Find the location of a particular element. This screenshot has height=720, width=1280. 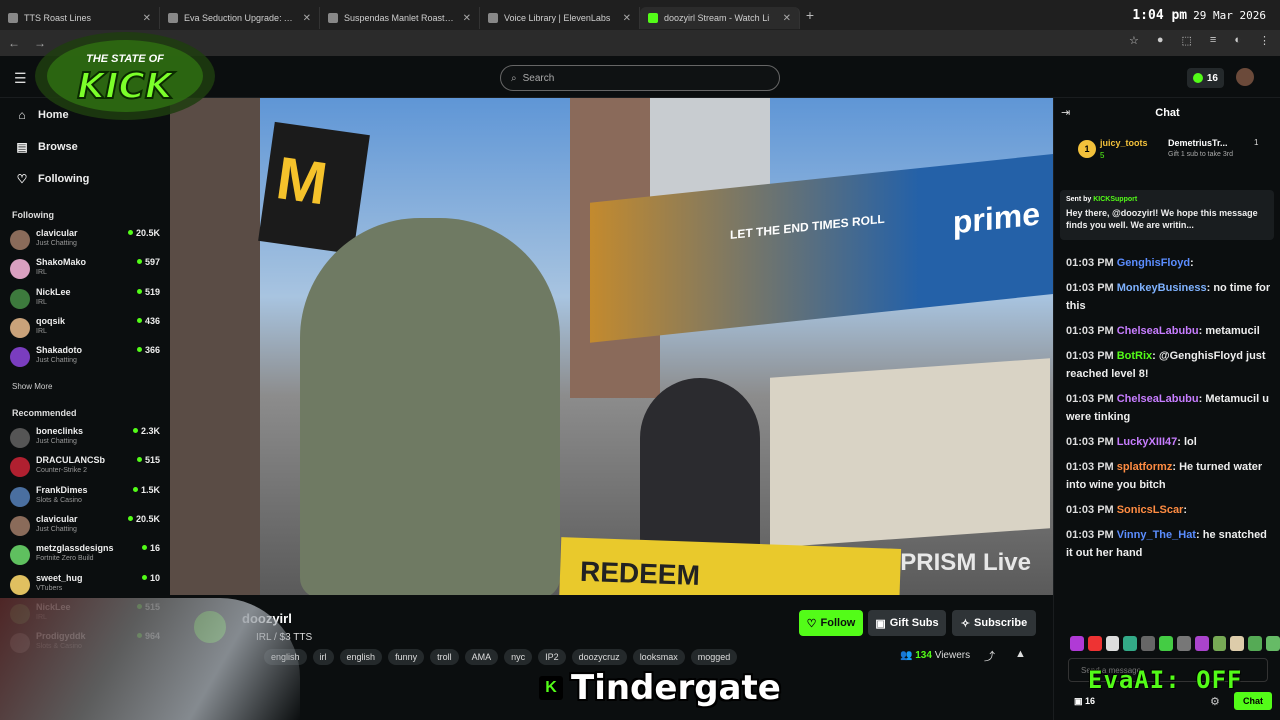

record-icon: ● is located at coordinates (1160, 40).